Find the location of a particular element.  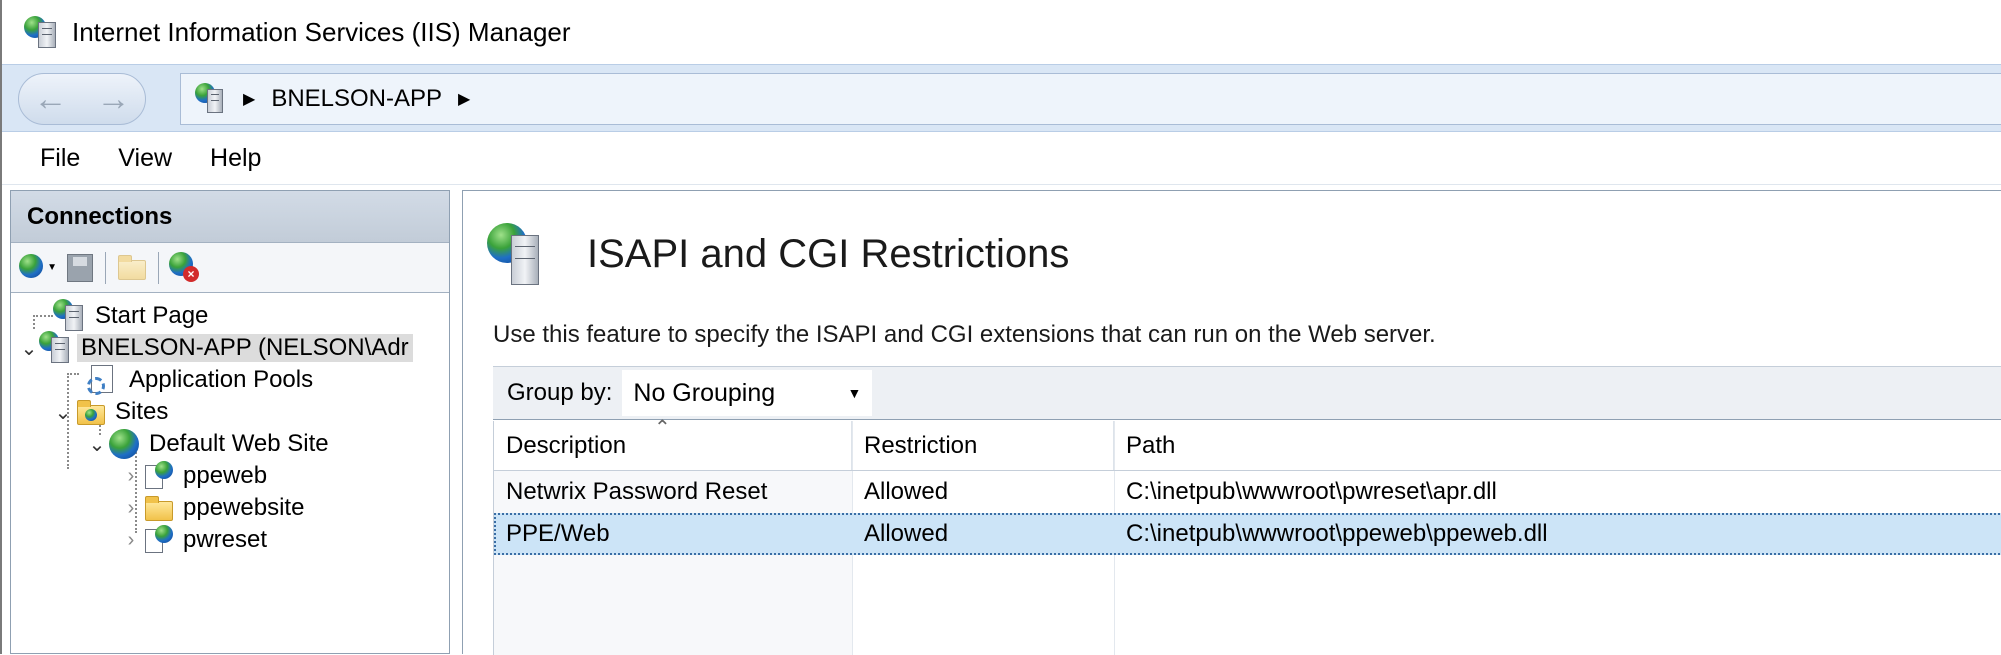

menu-bar: File View Help is located at coordinates (1001, 159).